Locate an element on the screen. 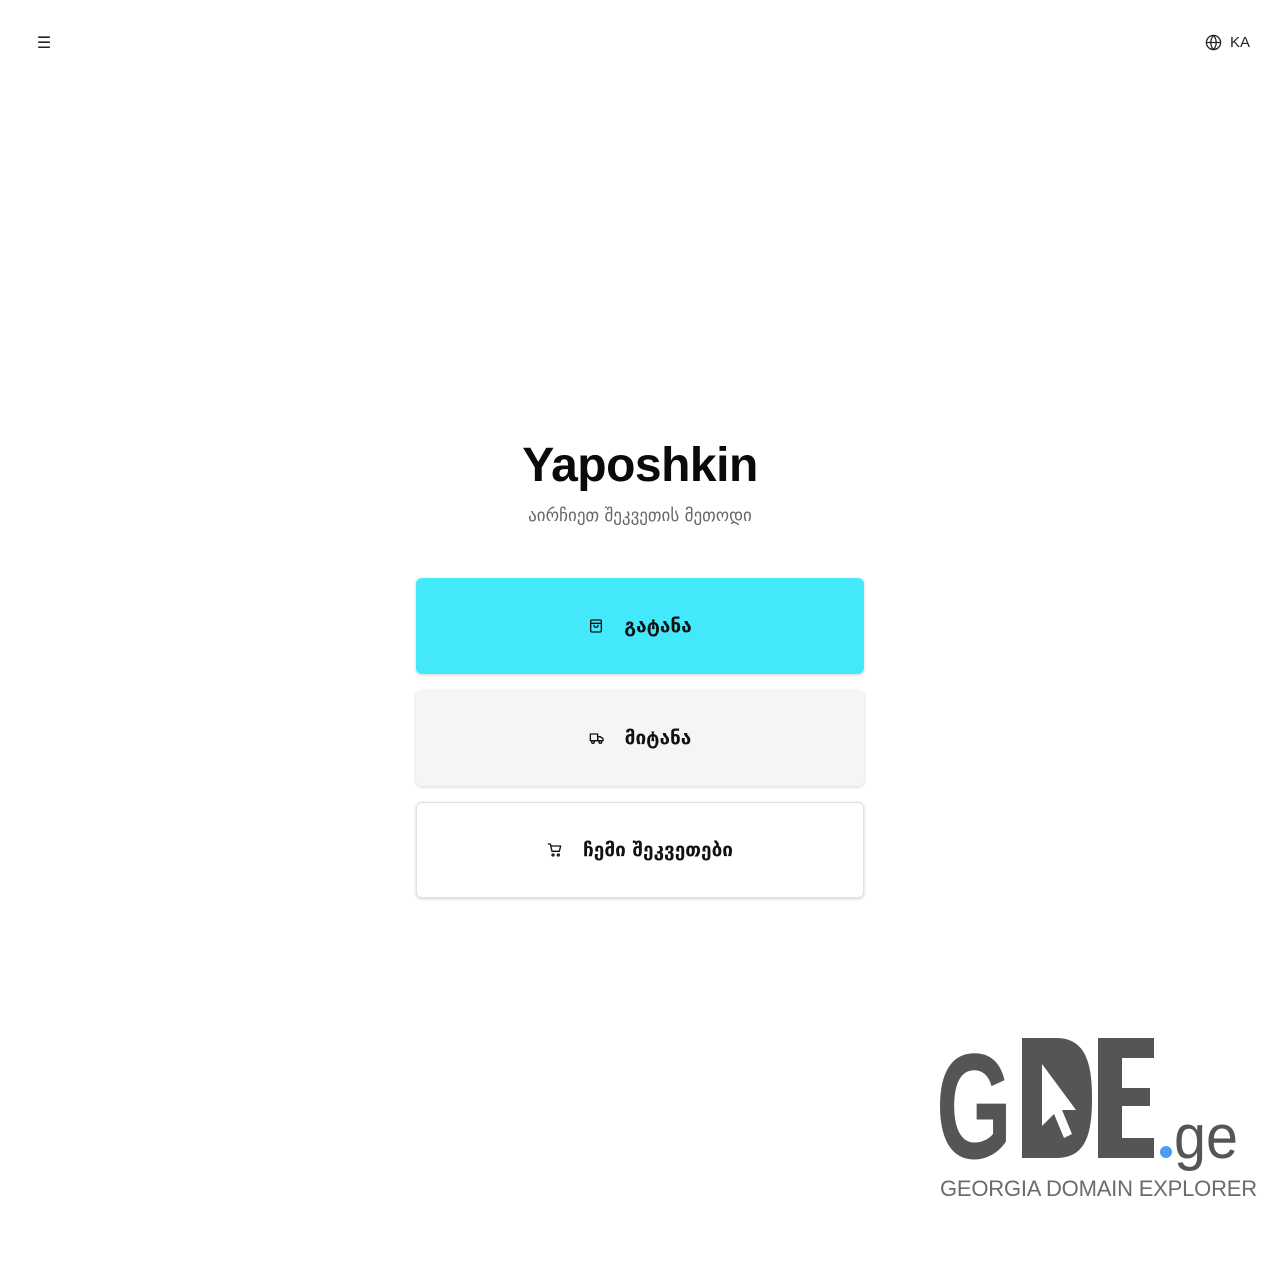  logo-caption: GEORGIA DOMAIN EXPLORER is located at coordinates (1098, 1188).